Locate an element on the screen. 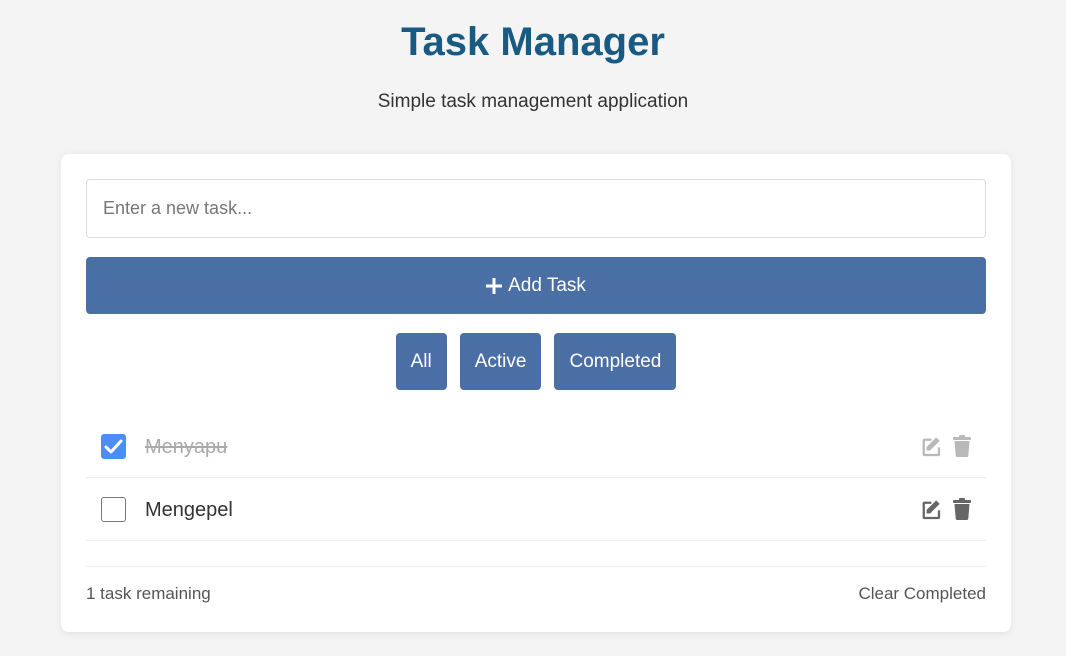 The width and height of the screenshot is (1066, 656). filter-active-button: Active is located at coordinates (500, 361).